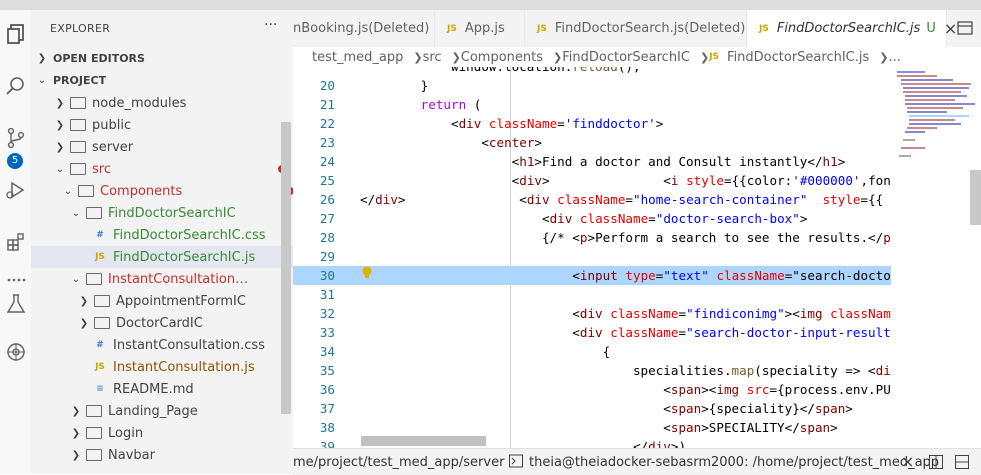 This screenshot has width=981, height=475. What do you see at coordinates (502, 57) in the screenshot?
I see `breadcrumb-item: Components` at bounding box center [502, 57].